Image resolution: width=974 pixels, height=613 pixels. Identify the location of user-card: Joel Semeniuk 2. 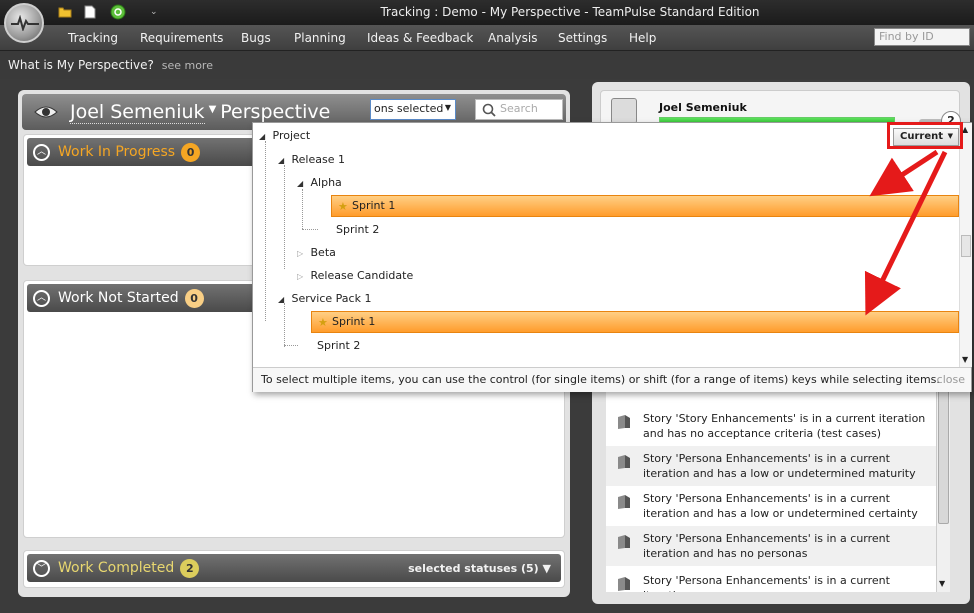
(780, 111).